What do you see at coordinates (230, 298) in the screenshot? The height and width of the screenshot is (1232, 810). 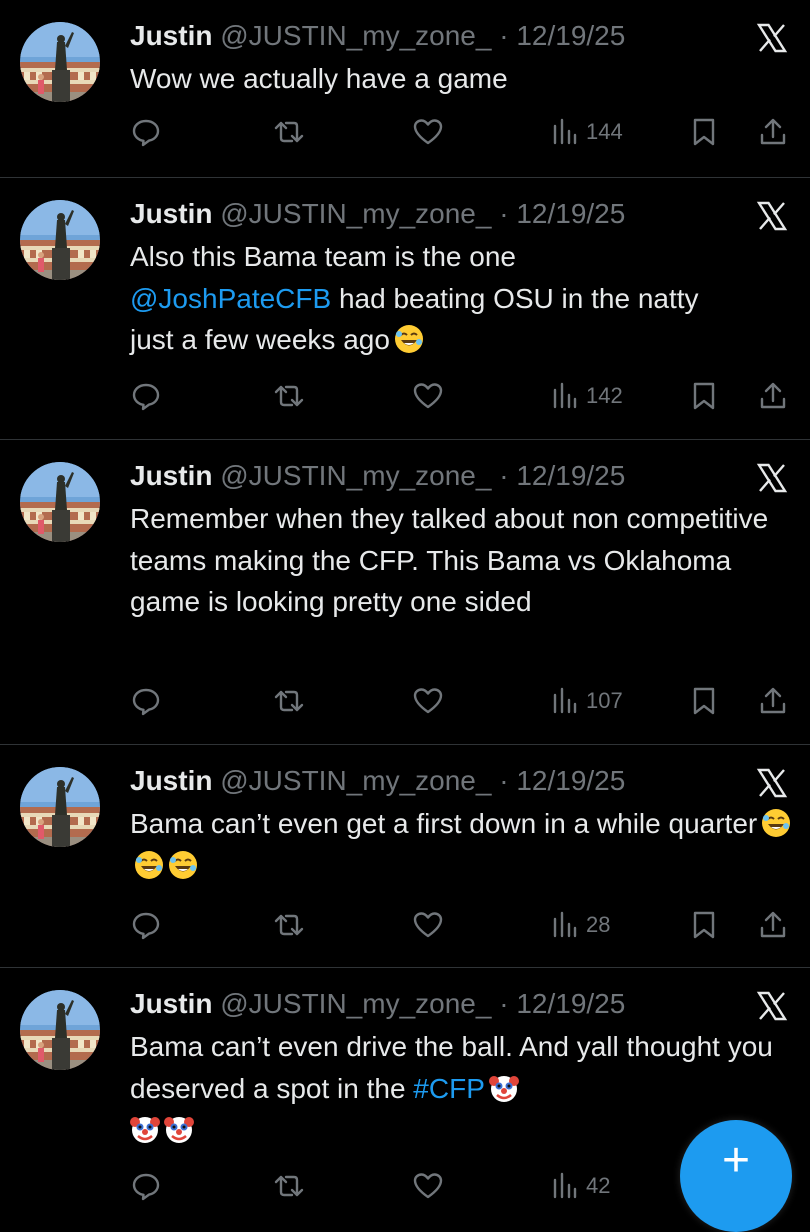 I see `mention-link: @JoshPateCFB` at bounding box center [230, 298].